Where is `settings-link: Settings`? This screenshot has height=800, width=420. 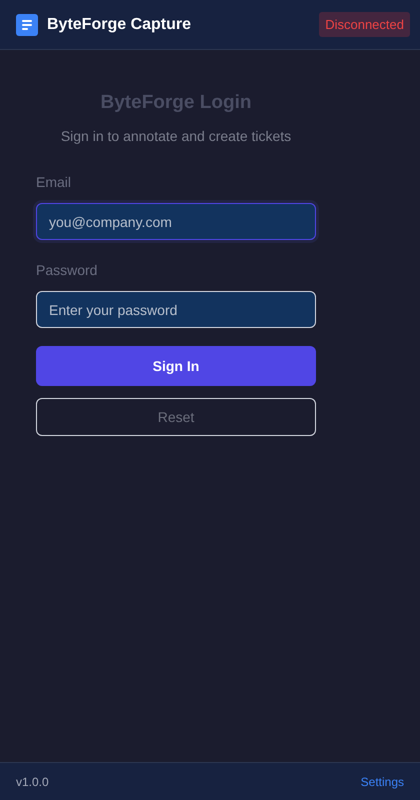
settings-link: Settings is located at coordinates (382, 781).